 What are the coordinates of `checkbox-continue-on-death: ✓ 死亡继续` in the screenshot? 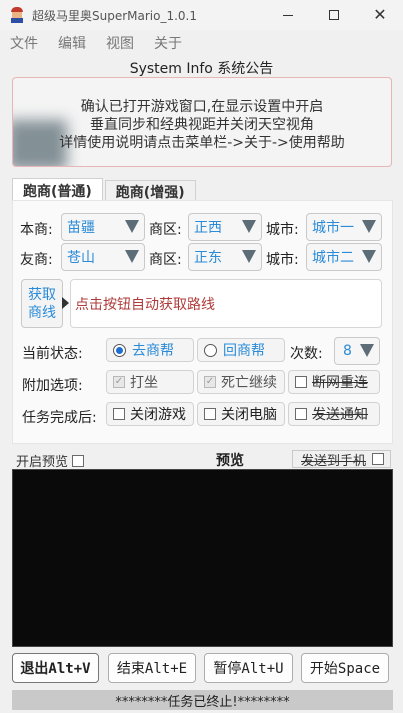 It's located at (241, 382).